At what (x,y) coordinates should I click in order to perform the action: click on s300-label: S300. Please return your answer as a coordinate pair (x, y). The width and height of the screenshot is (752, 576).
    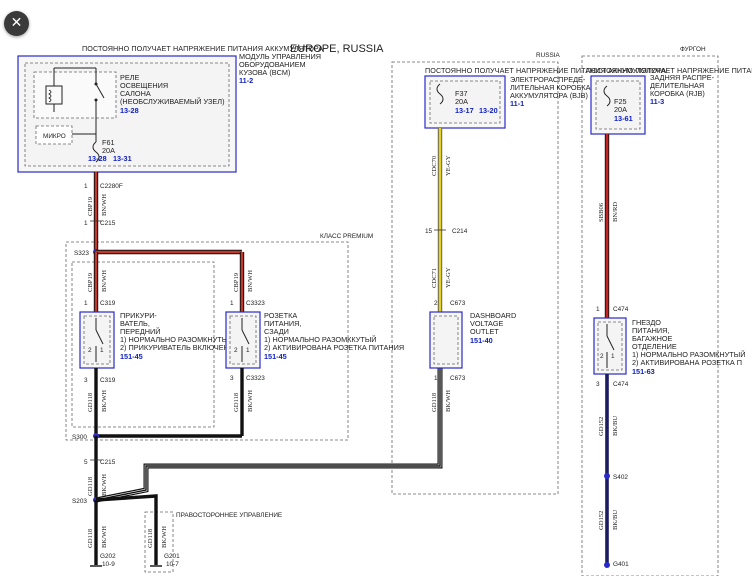
    Looking at the image, I should click on (79, 437).